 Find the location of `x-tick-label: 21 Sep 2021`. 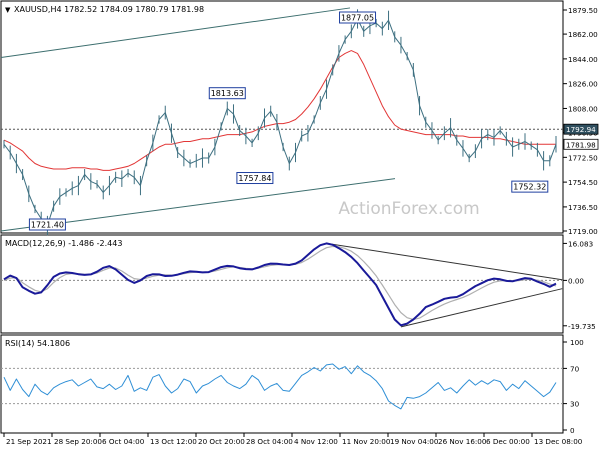

x-tick-label: 21 Sep 2021 is located at coordinates (29, 441).